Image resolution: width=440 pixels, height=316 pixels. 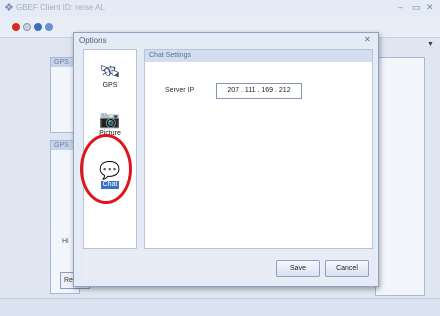 What do you see at coordinates (60, 7) in the screenshot?
I see `window-title: GBEF Client ID: rerse AL` at bounding box center [60, 7].